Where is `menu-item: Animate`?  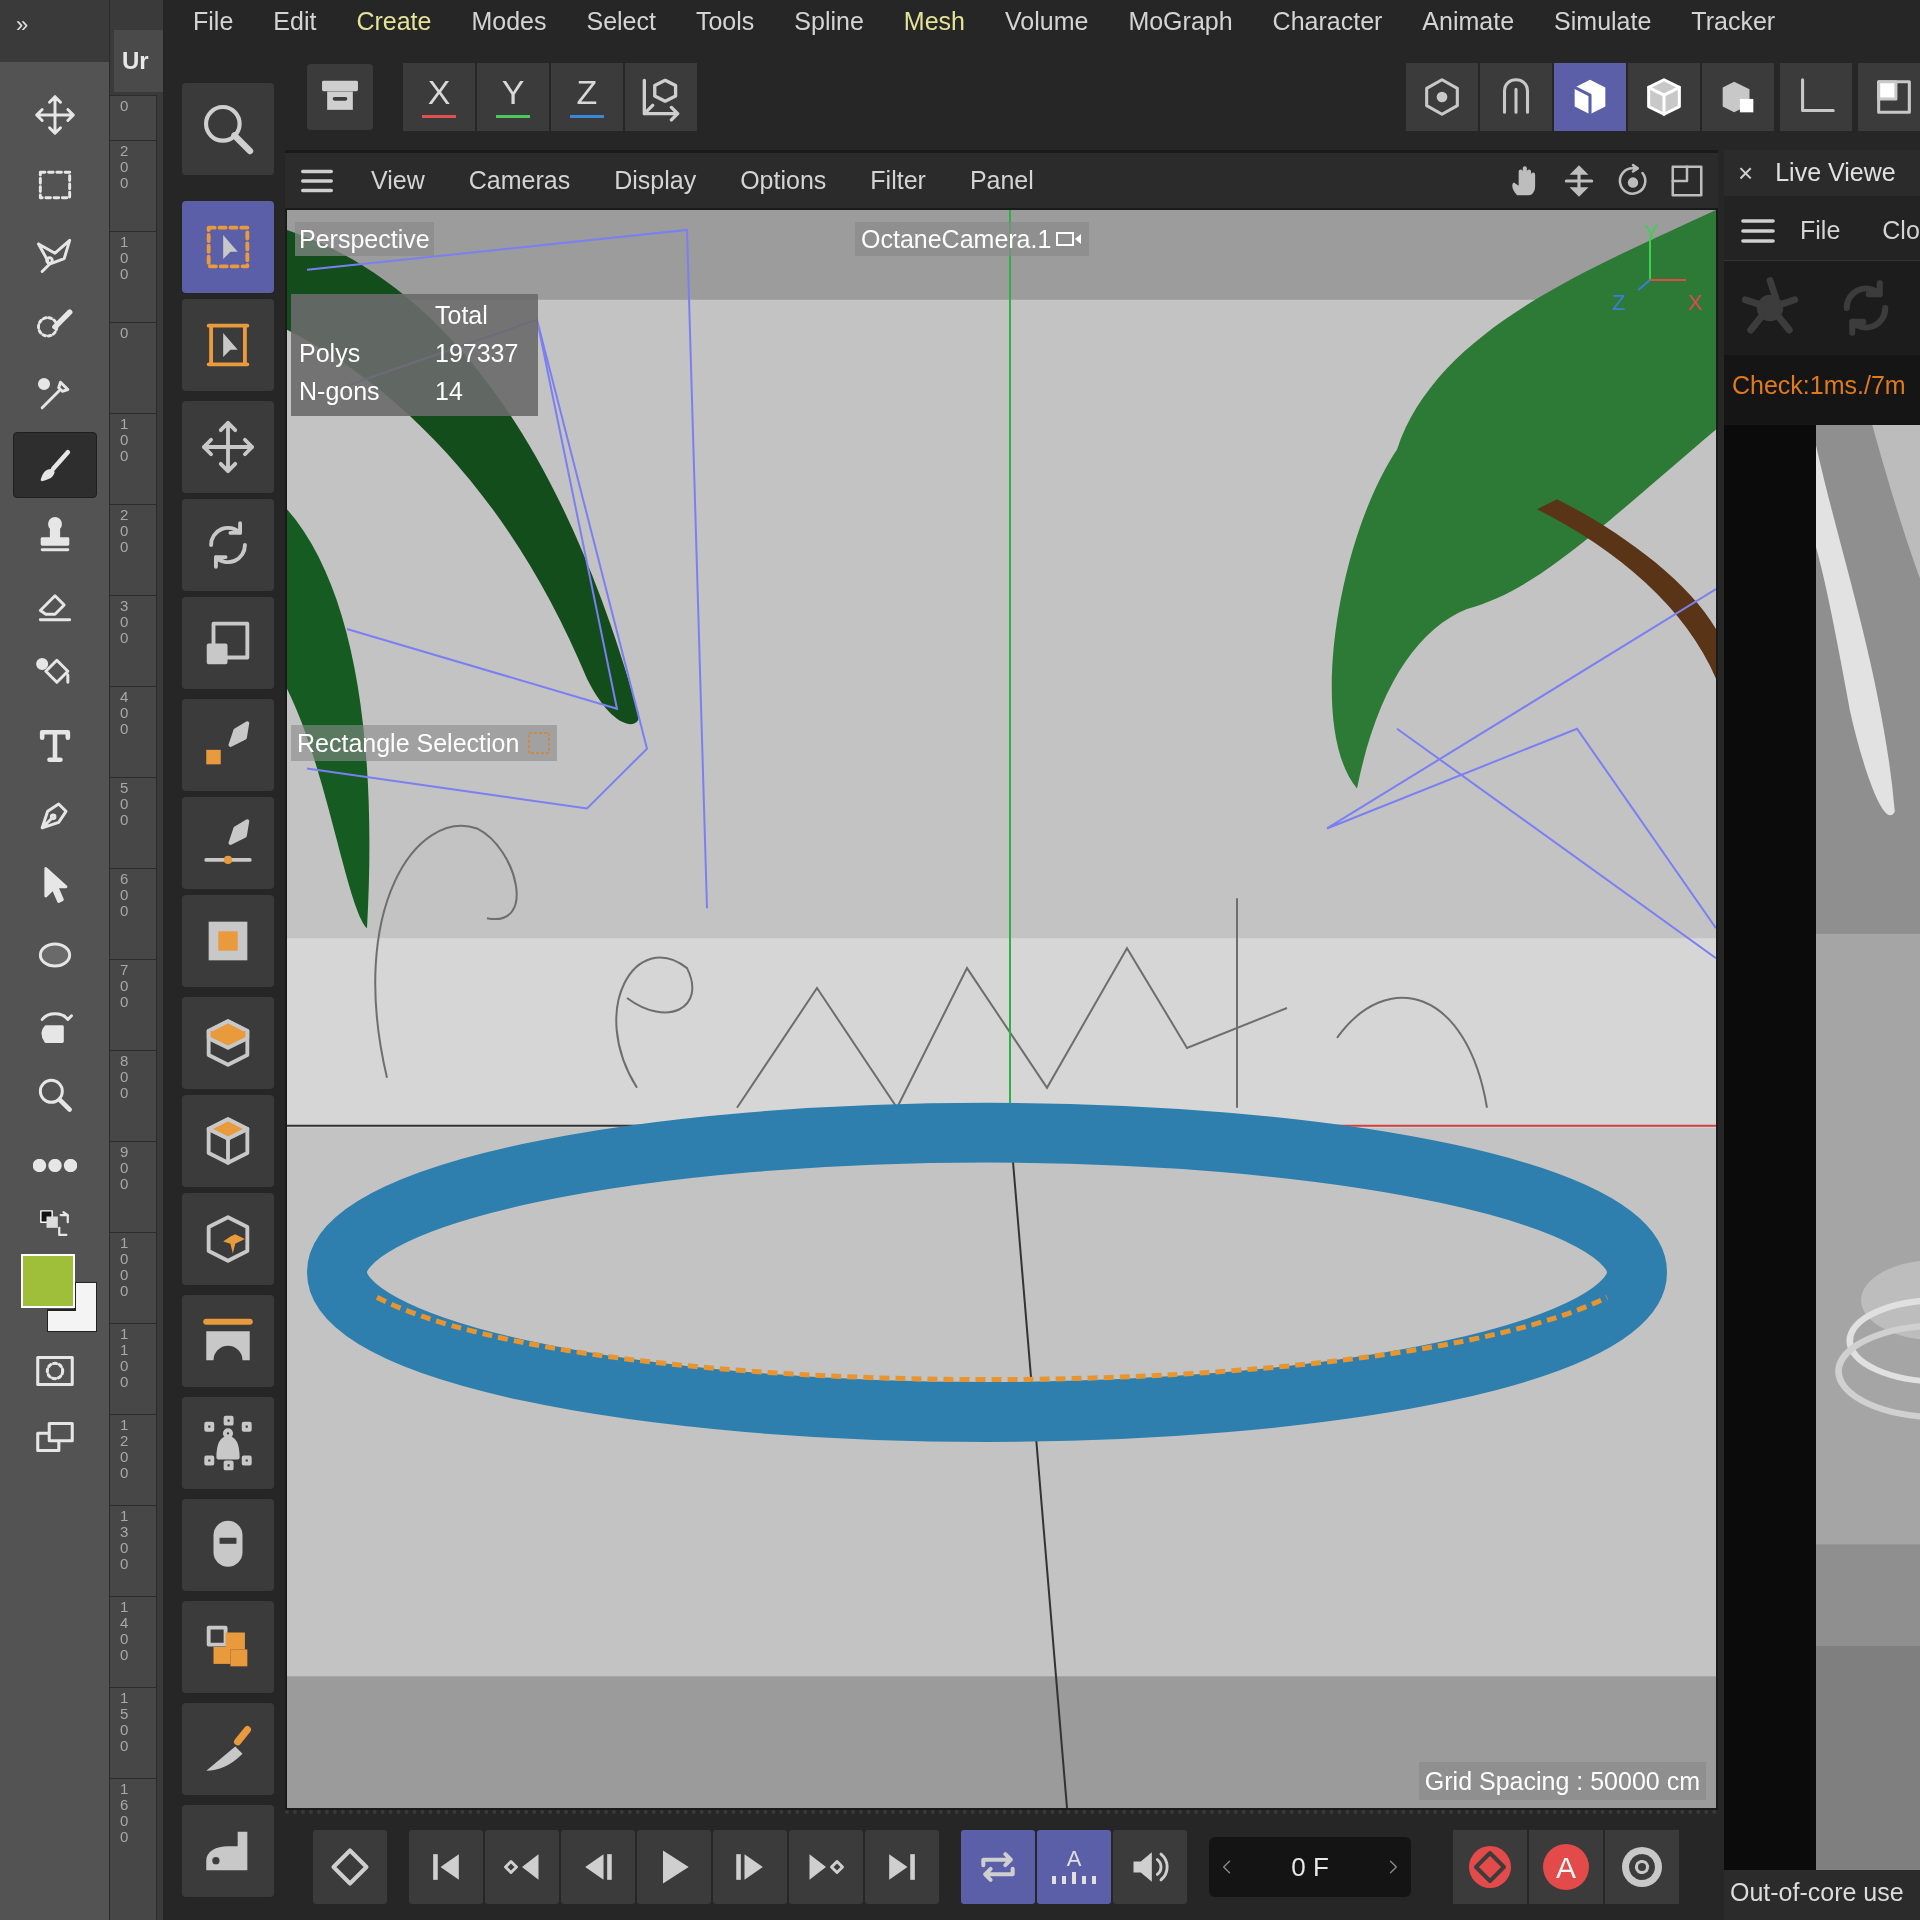
menu-item: Animate is located at coordinates (1468, 21).